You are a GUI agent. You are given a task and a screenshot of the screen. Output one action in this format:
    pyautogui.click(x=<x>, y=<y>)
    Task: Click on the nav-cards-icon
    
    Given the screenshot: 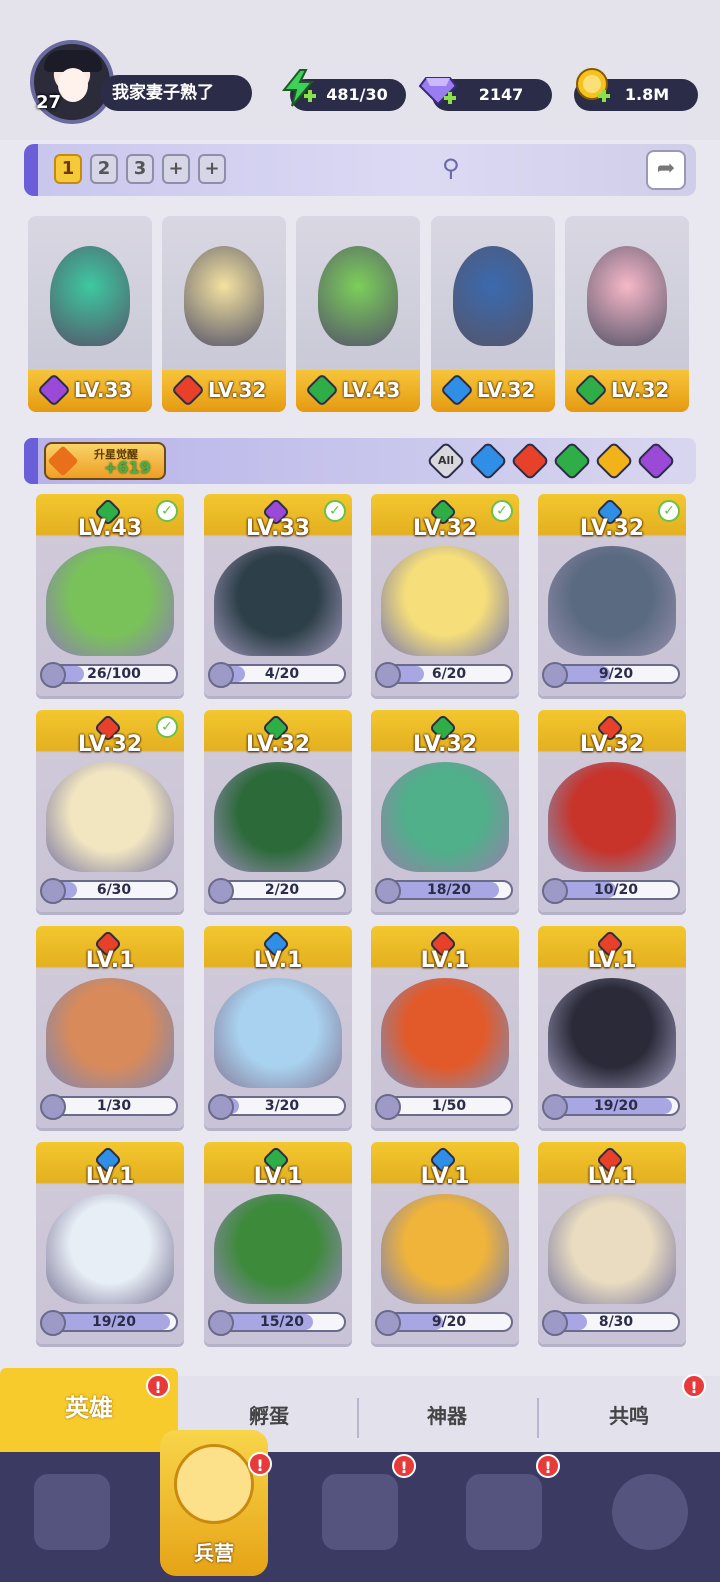 What is the action you would take?
    pyautogui.click(x=72, y=1512)
    